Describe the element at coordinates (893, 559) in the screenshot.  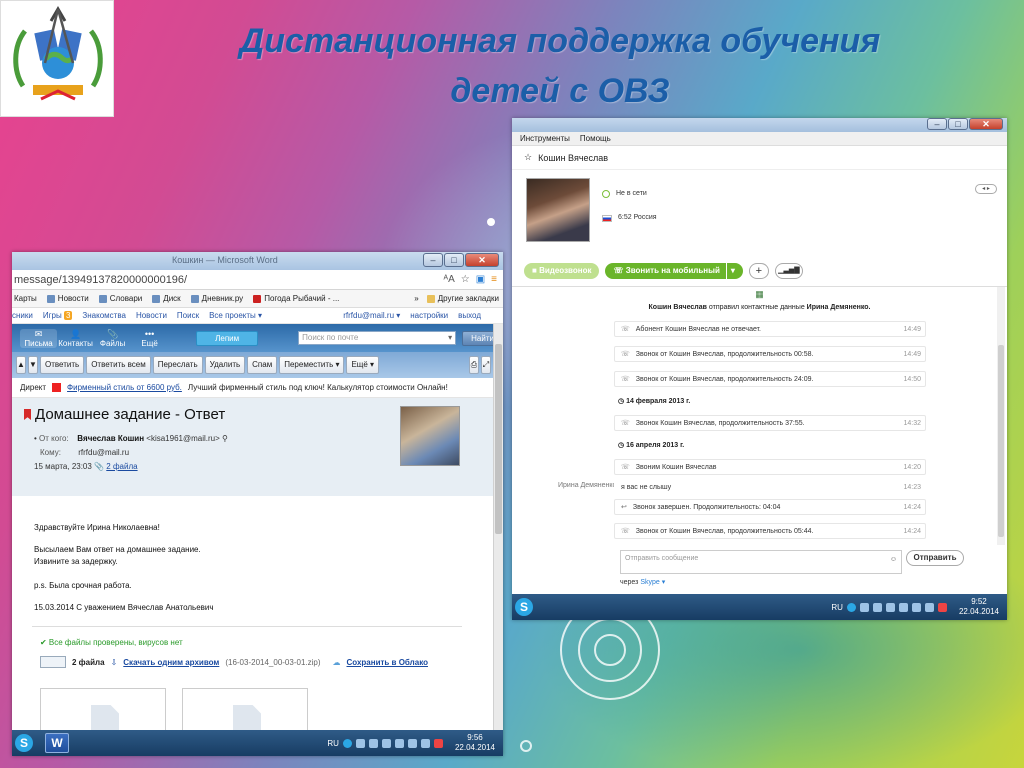
I see `emoji-icon: ☺` at that location.